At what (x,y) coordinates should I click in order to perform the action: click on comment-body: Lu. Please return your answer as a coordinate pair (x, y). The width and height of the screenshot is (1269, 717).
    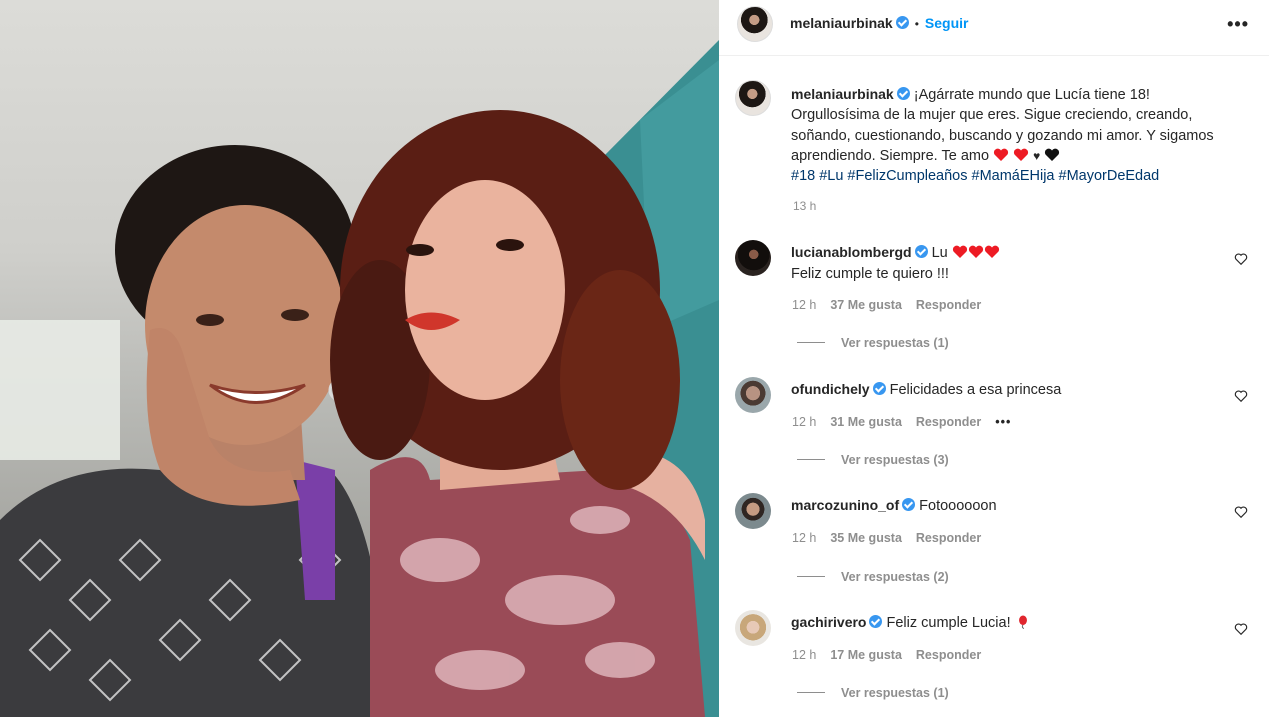
    Looking at the image, I should click on (939, 253).